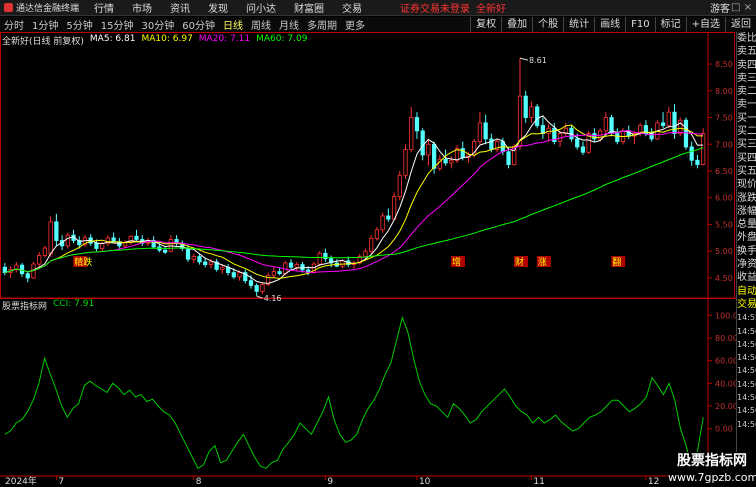  Describe the element at coordinates (42, 7) in the screenshot. I see `app-logo: 通达信金融终端` at that location.